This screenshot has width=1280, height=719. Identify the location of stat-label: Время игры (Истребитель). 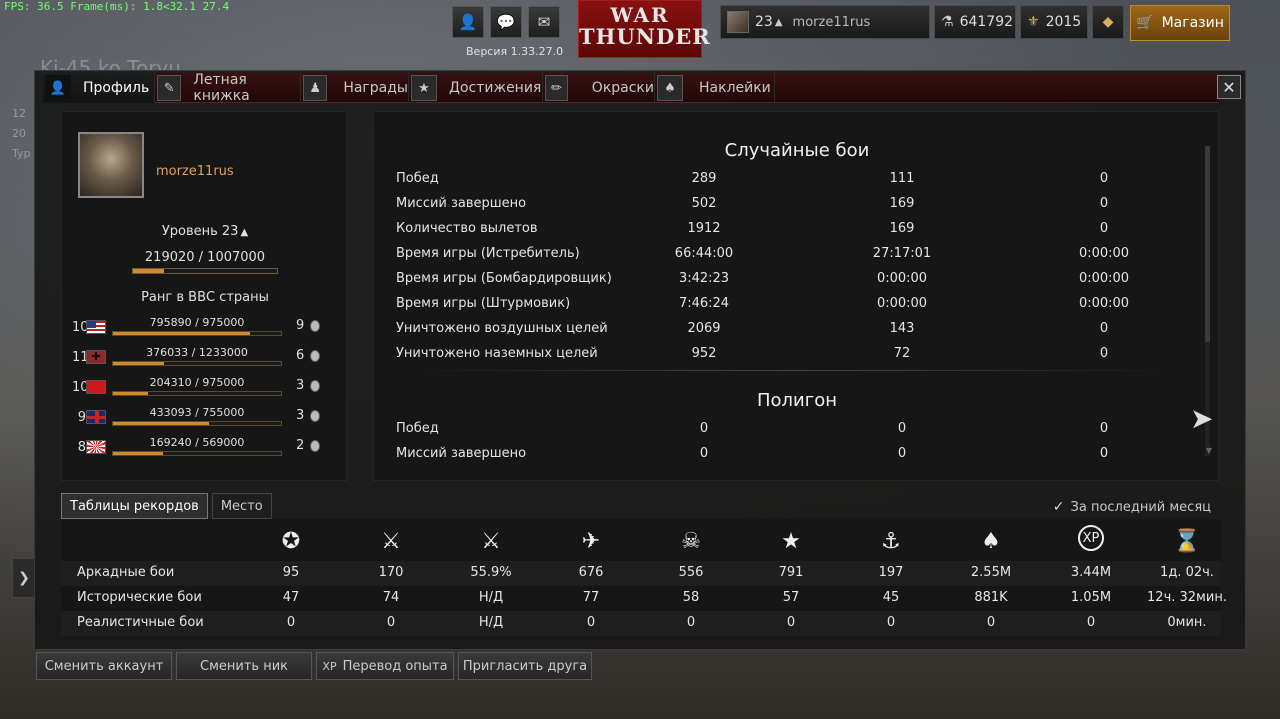
(488, 253).